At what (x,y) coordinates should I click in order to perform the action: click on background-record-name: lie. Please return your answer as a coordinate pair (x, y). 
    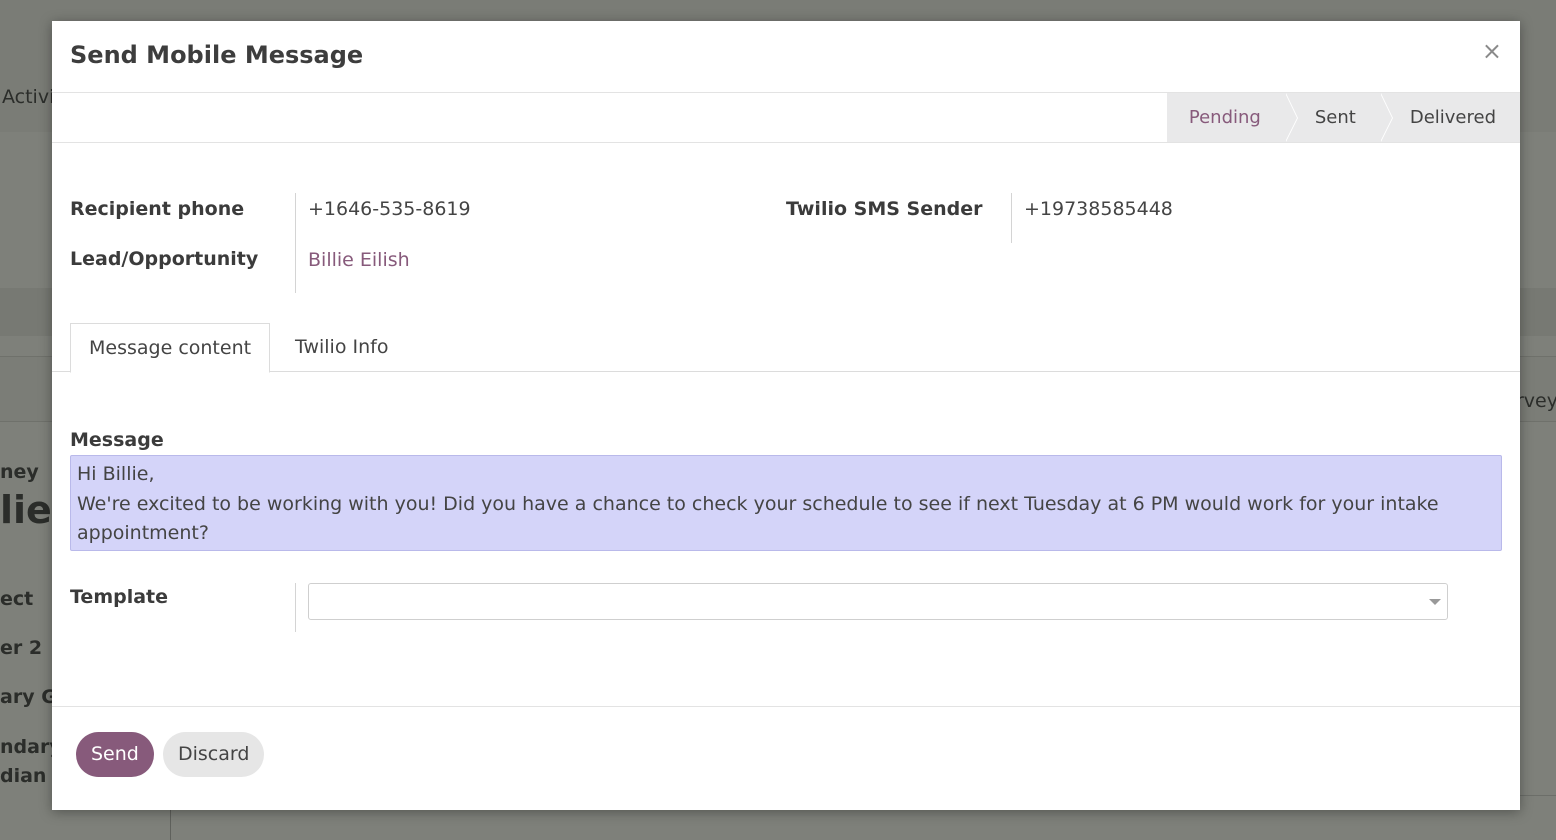
    Looking at the image, I should click on (26, 510).